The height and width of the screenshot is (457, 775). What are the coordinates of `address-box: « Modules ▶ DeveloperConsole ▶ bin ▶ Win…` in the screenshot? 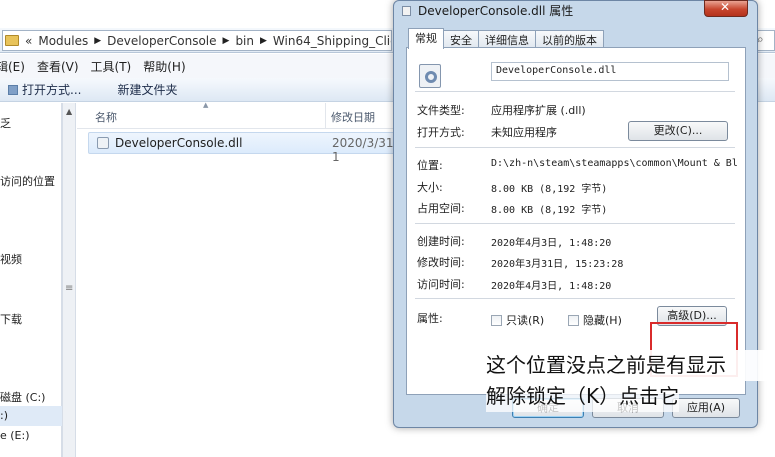 It's located at (197, 40).